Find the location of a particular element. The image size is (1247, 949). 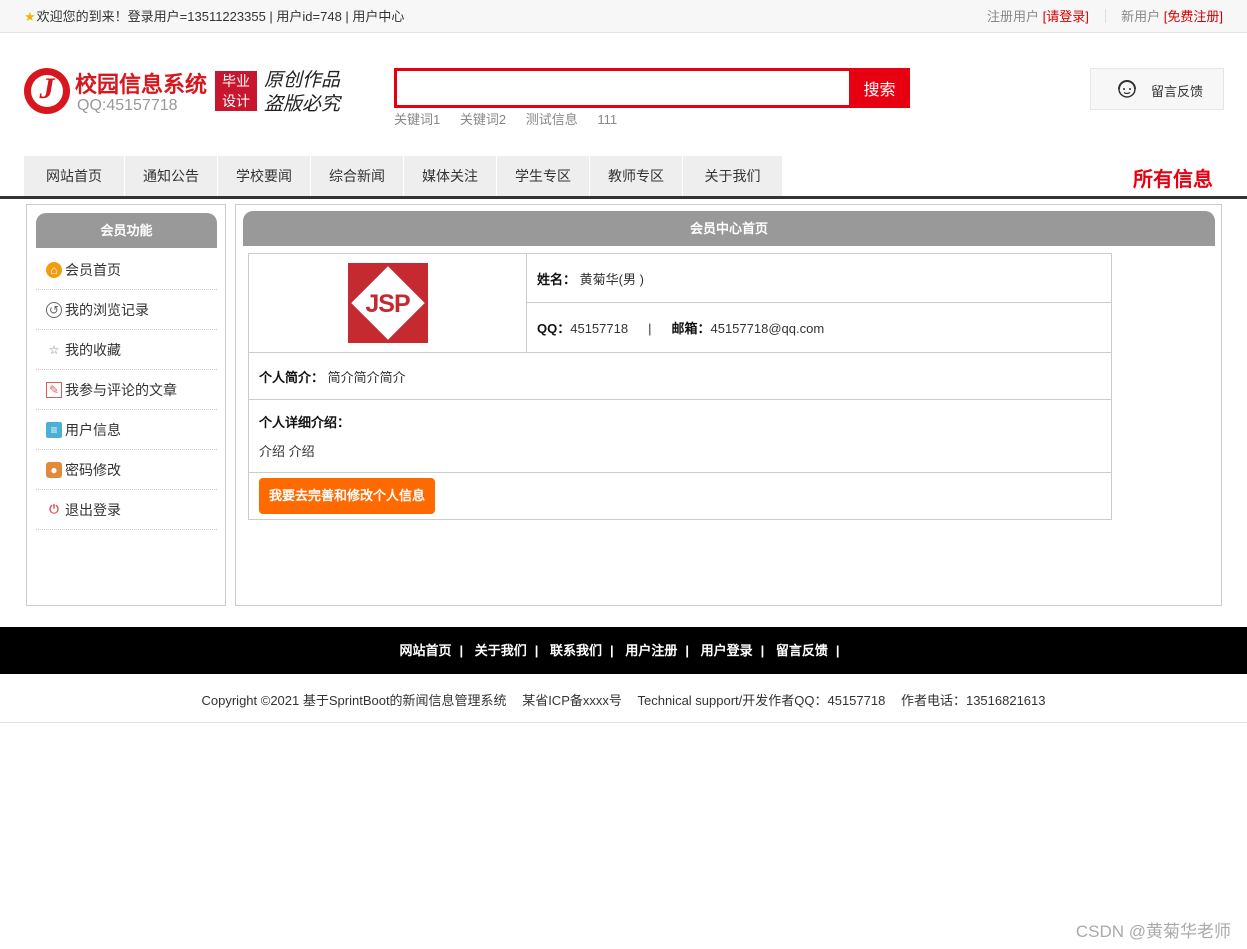

sidebar-item-logout: ⏻ 退出登录 is located at coordinates (126, 510).